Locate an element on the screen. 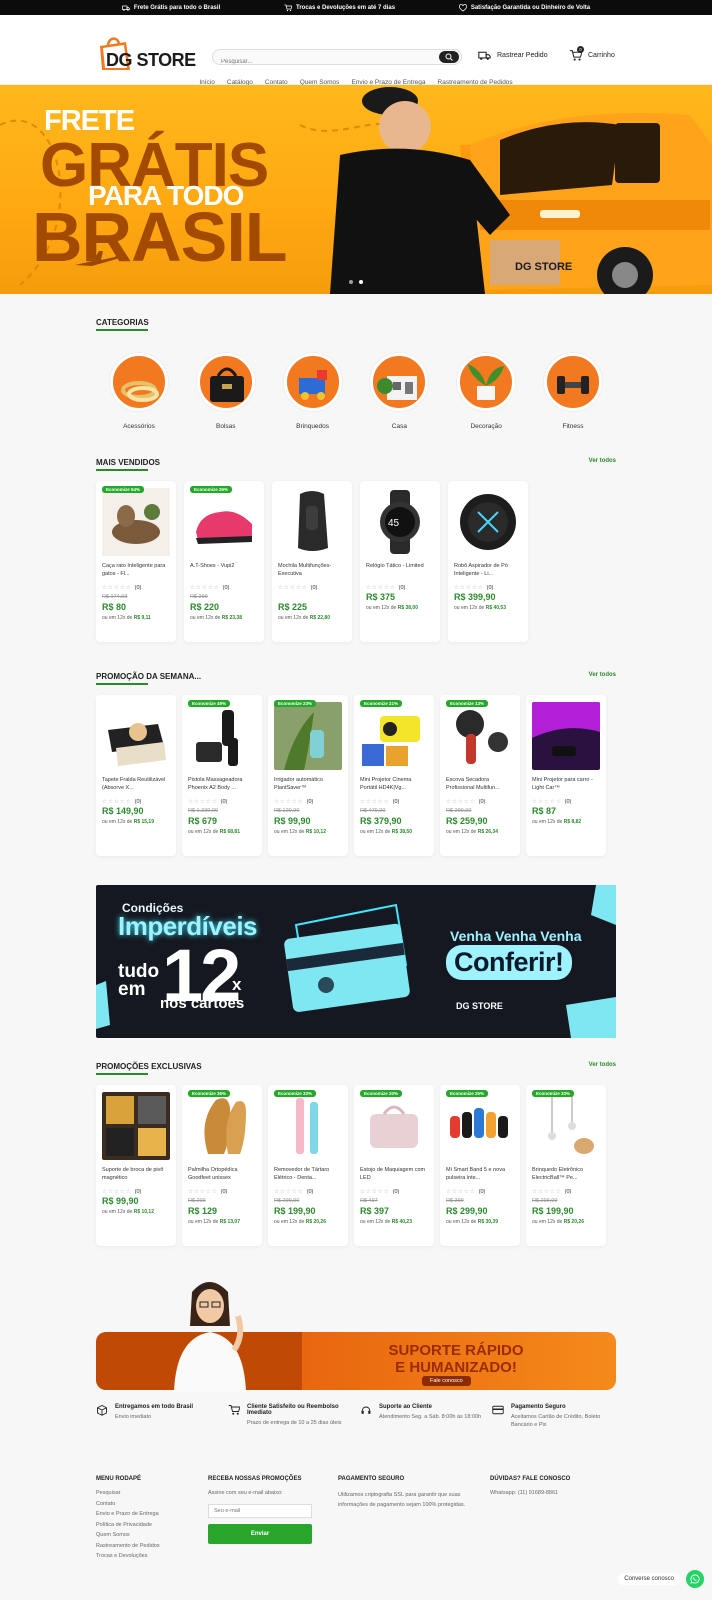 The image size is (712, 1600). installment-value: R$ 26,34 is located at coordinates (487, 832).